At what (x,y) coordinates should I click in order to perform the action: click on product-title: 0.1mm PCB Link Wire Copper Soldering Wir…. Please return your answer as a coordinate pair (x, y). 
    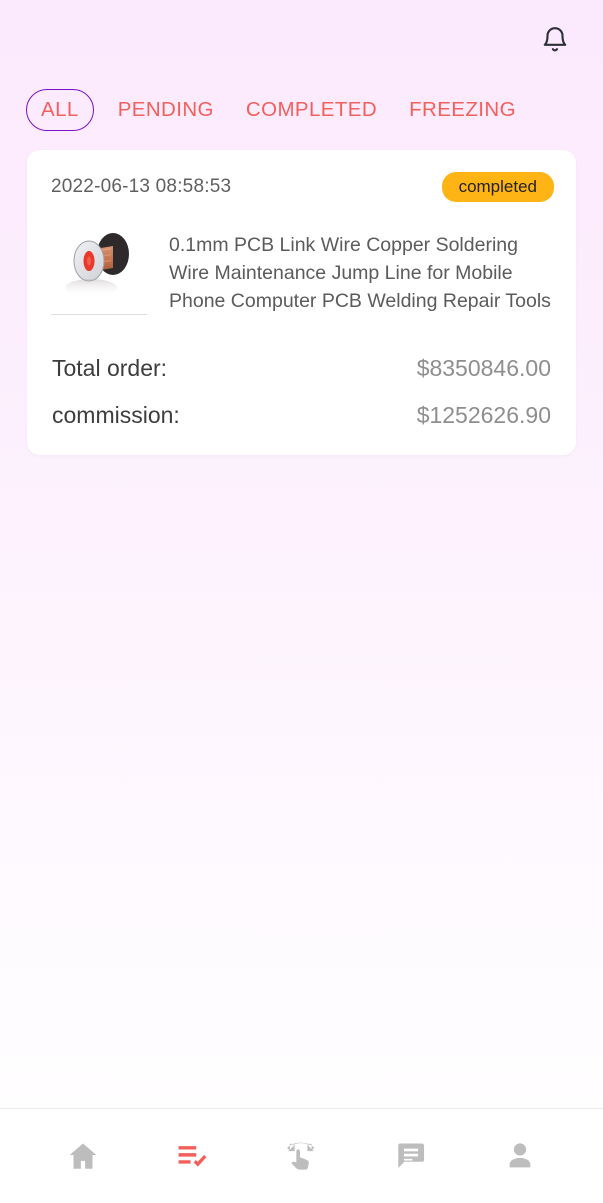
    Looking at the image, I should click on (360, 273).